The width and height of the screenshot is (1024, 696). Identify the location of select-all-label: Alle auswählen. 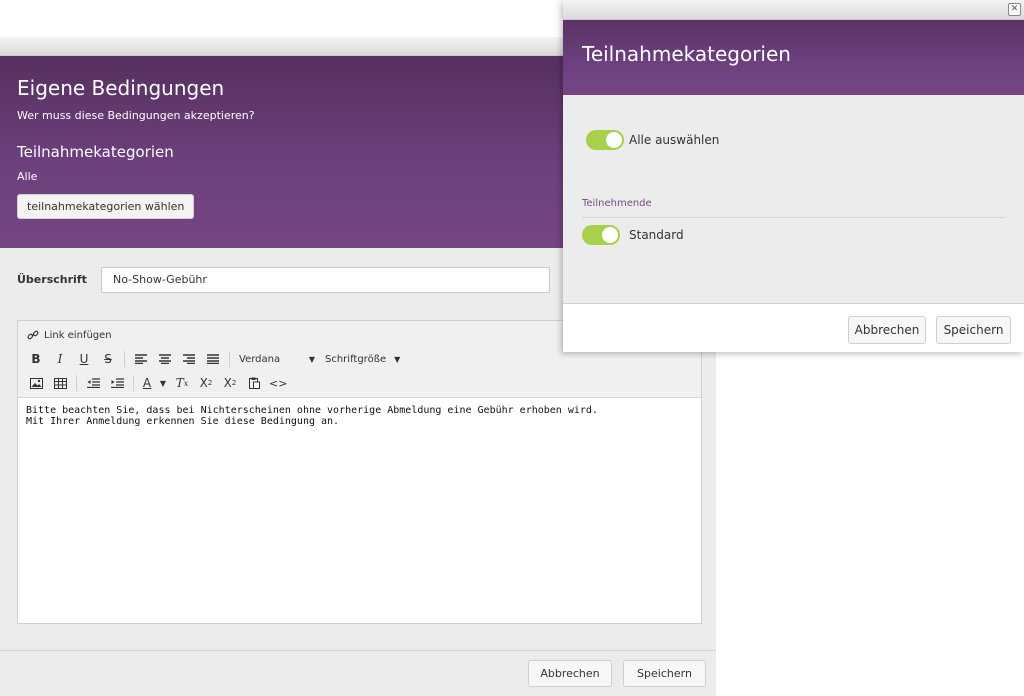
(674, 140).